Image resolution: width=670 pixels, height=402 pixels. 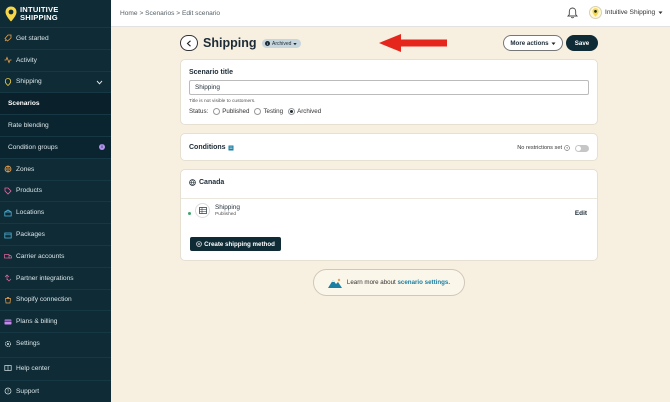 I want to click on breadcrumb-scenarios: Scenarios, so click(x=159, y=13).